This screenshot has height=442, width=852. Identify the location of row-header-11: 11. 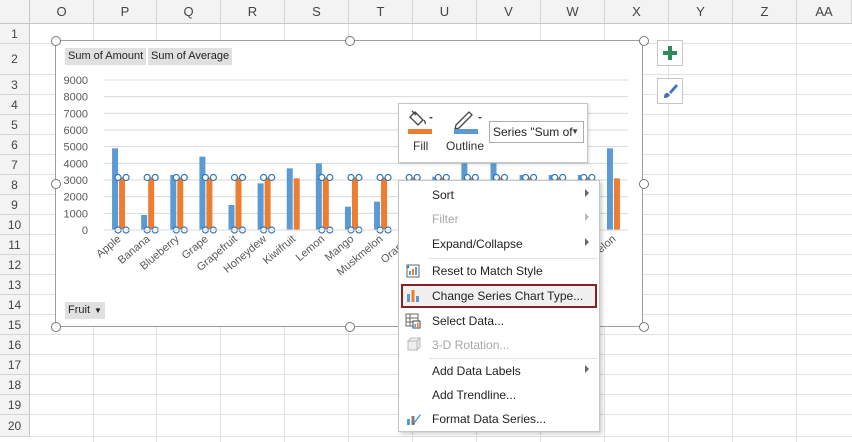
(15, 245).